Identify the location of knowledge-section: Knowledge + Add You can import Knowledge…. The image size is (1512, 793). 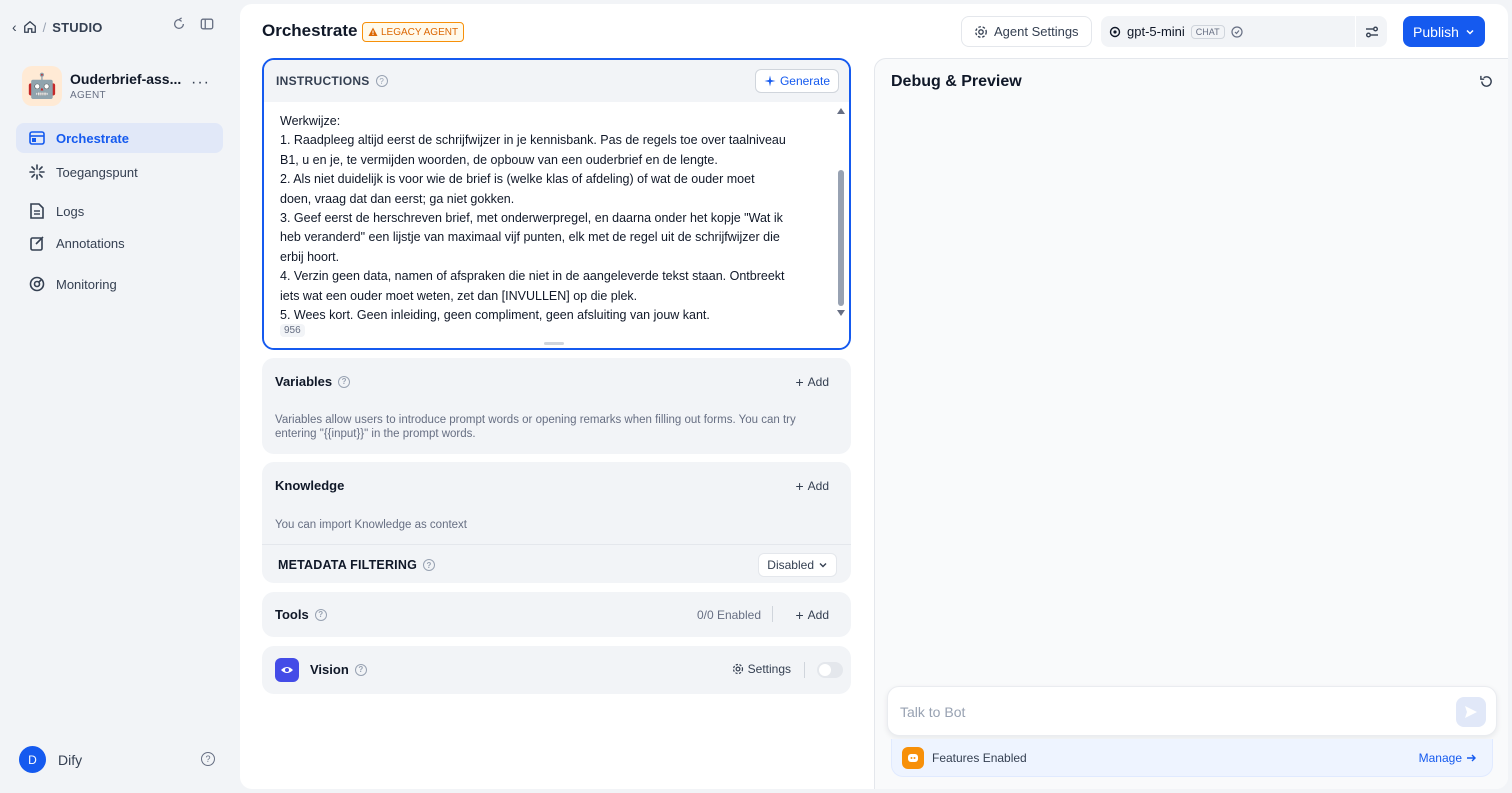
(556, 522).